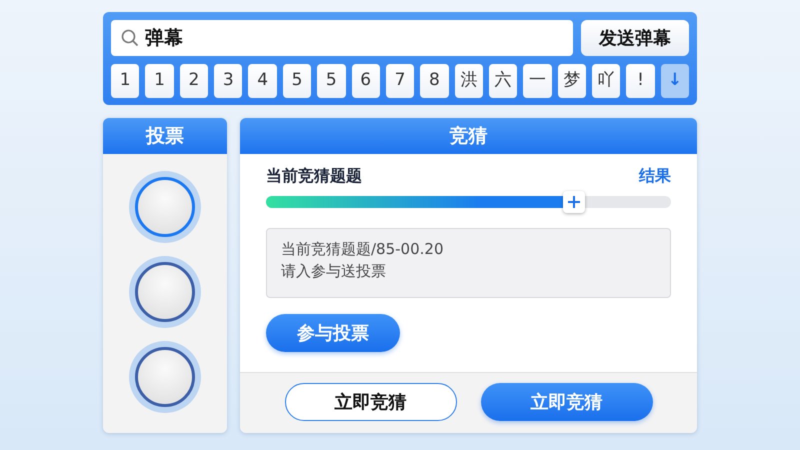 This screenshot has width=800, height=450. What do you see at coordinates (262, 81) in the screenshot?
I see `key-button: 4` at bounding box center [262, 81].